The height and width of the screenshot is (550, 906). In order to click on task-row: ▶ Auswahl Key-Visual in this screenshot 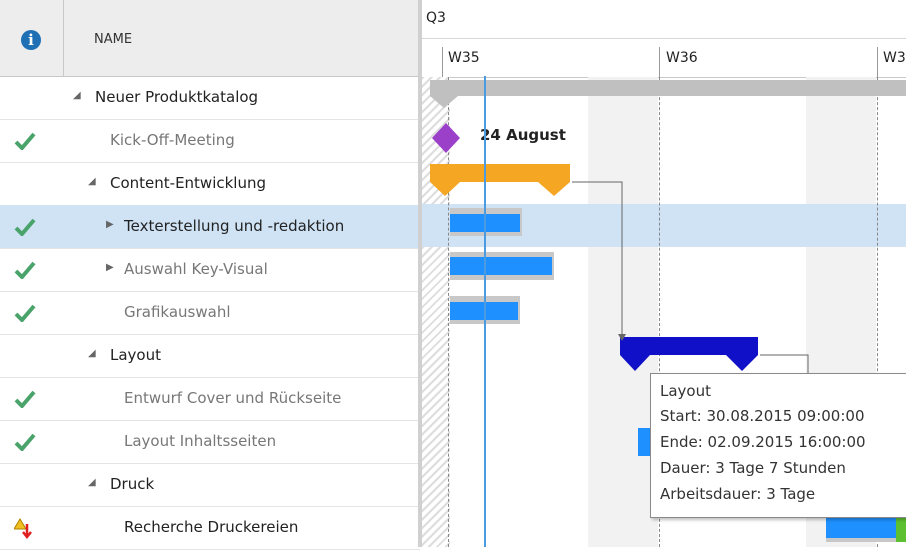, I will do `click(210, 270)`.